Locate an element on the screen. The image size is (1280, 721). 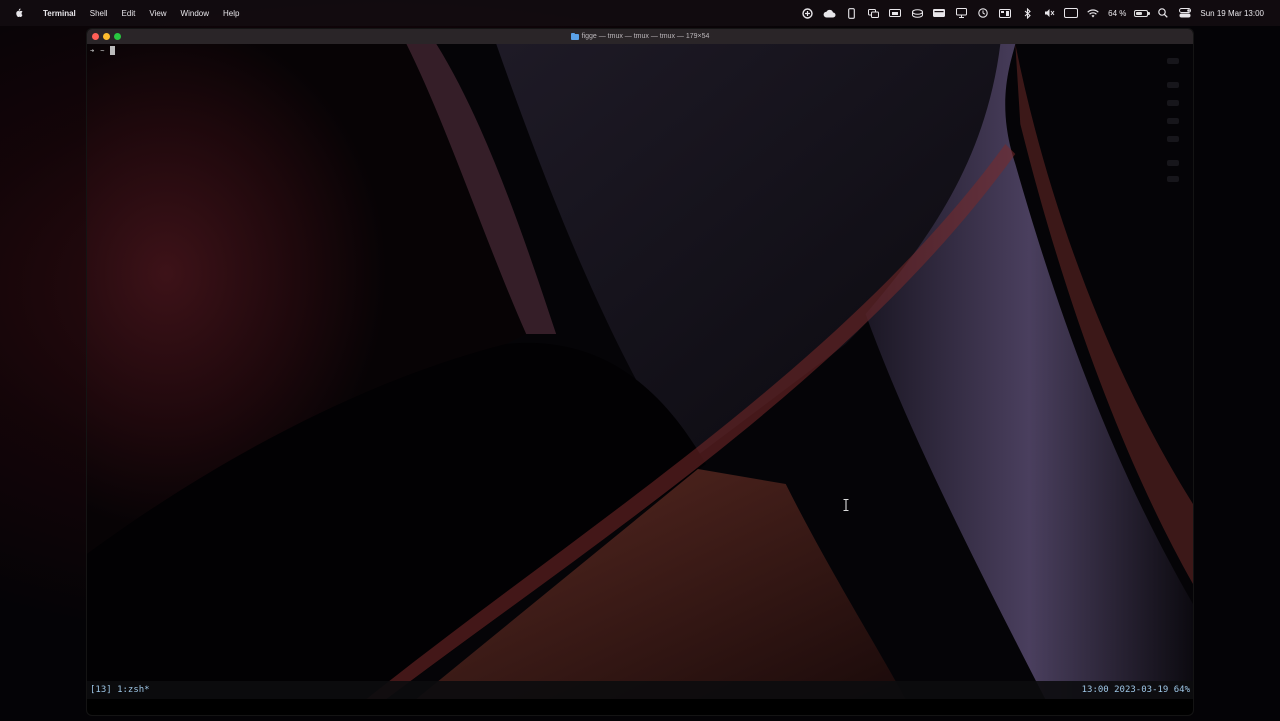
ibeam-cursor-icon is located at coordinates (846, 505).